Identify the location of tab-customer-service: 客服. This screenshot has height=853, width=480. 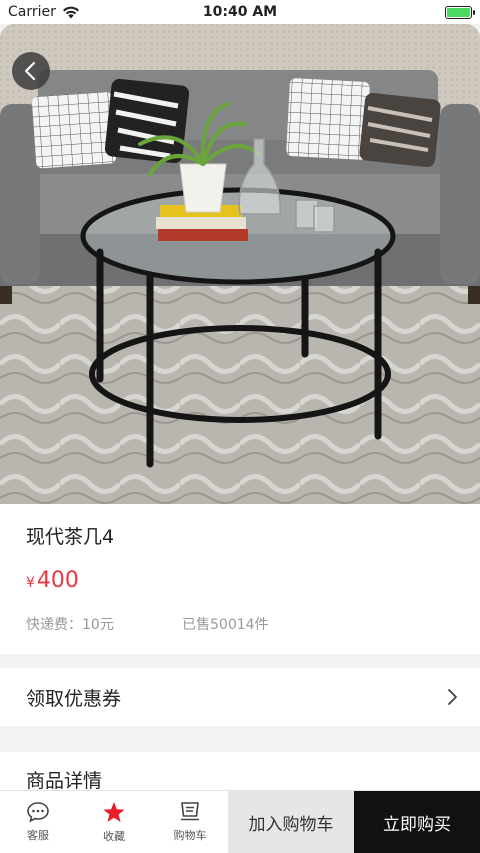
(38, 822).